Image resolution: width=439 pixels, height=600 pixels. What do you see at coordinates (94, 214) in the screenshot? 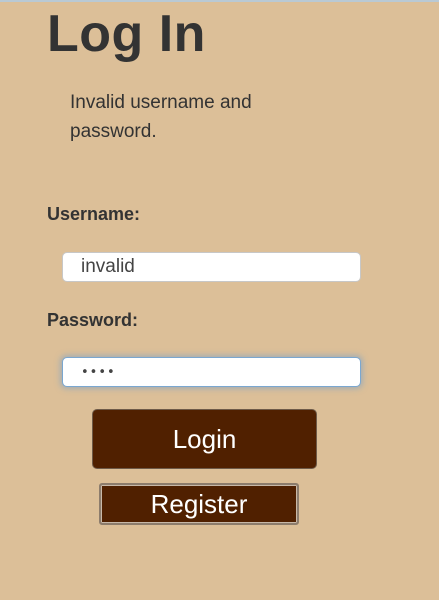
I see `username-label: Username:` at bounding box center [94, 214].